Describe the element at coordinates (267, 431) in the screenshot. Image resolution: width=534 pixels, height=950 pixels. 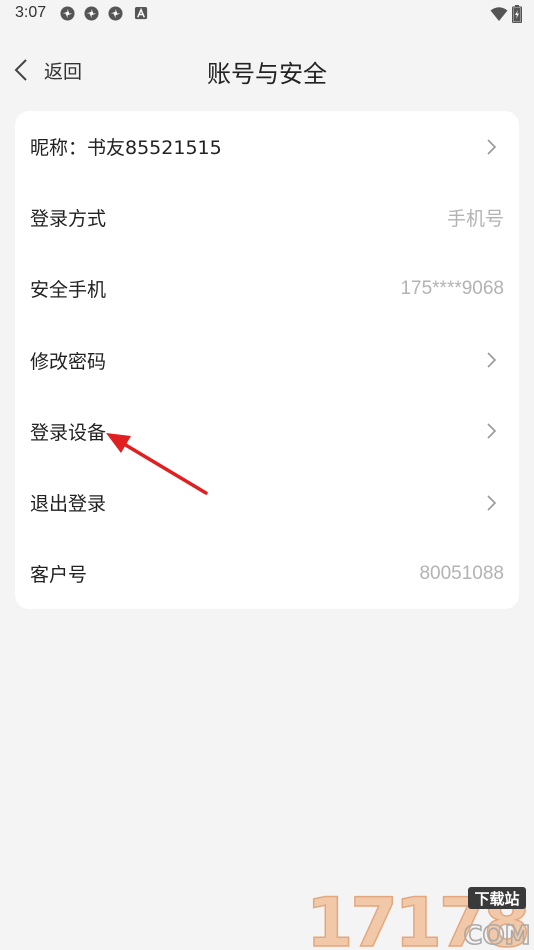
I see `row-login-devices: 登录设备` at that location.